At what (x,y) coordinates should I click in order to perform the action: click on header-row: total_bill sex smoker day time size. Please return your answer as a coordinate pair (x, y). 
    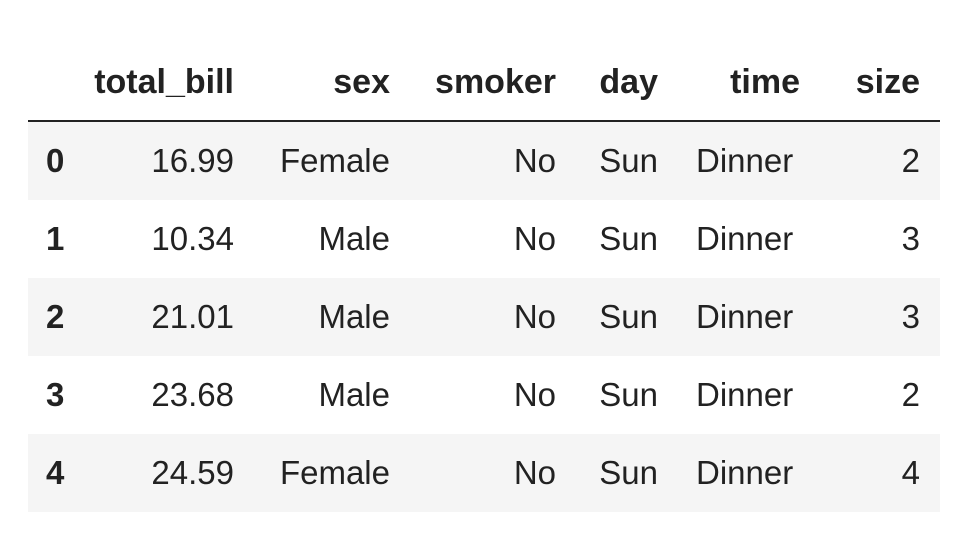
    Looking at the image, I should click on (484, 83).